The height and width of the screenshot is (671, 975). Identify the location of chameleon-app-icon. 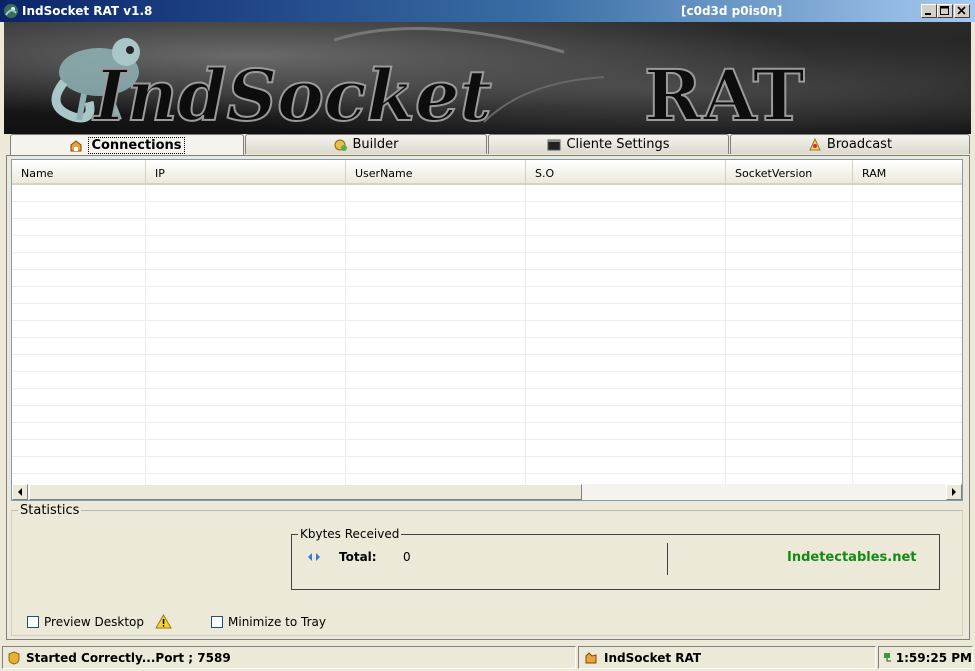
(11, 11).